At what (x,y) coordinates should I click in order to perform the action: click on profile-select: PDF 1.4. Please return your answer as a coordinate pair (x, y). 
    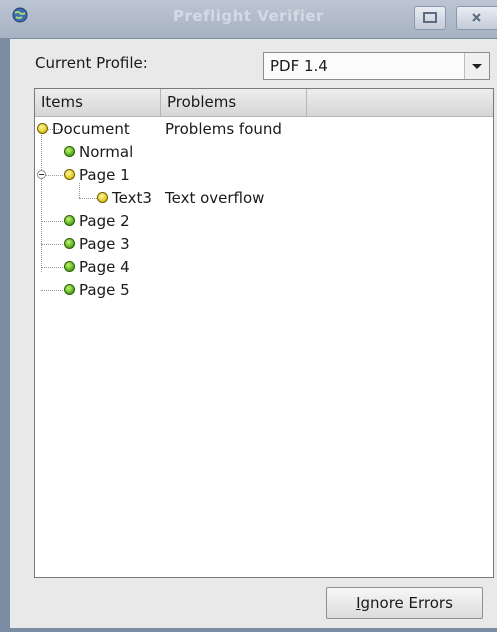
    Looking at the image, I should click on (376, 66).